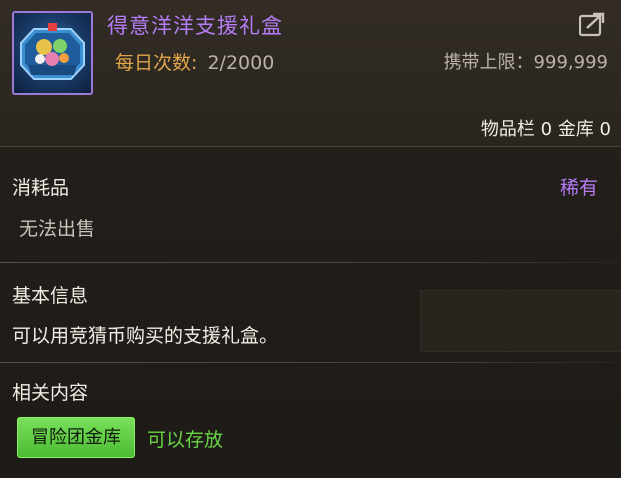  I want to click on sell-status: 无法出售, so click(57, 229).